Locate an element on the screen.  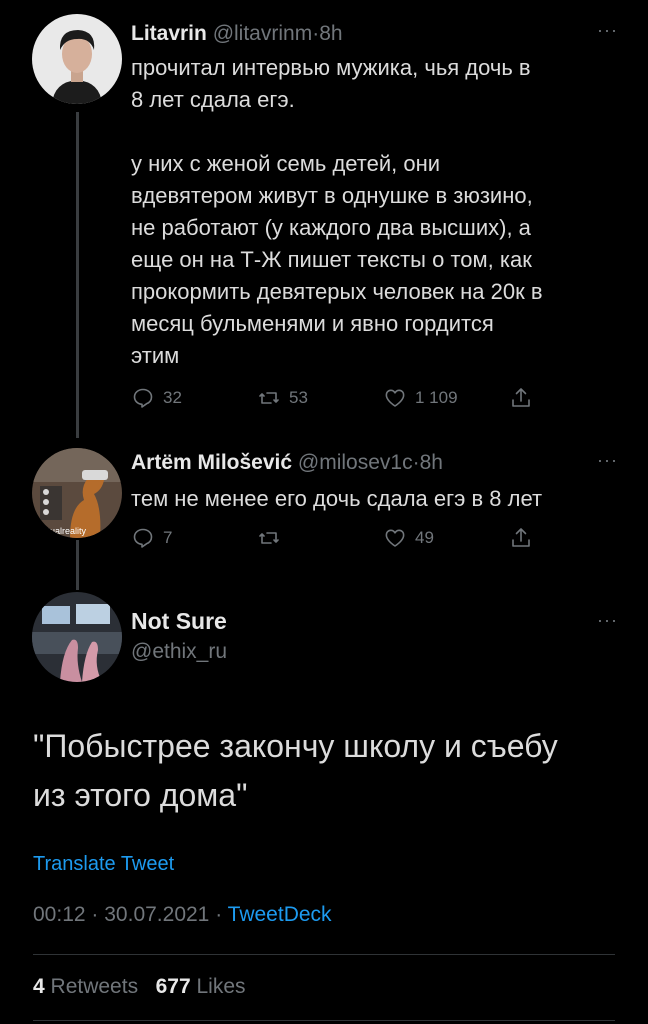
avatar-artem: virtualreality is located at coordinates (77, 493).